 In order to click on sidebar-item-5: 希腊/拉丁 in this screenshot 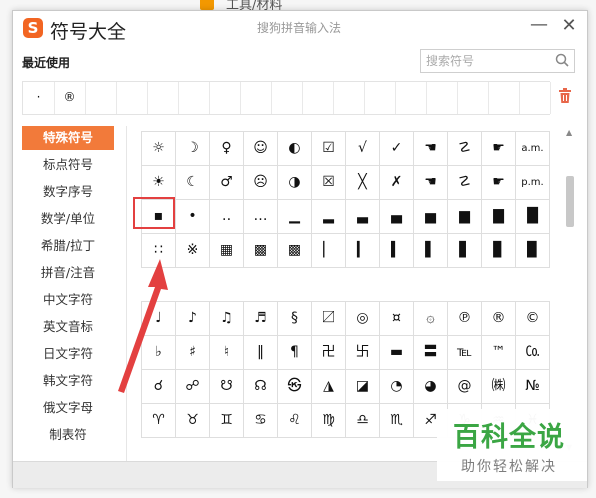, I will do `click(68, 246)`.